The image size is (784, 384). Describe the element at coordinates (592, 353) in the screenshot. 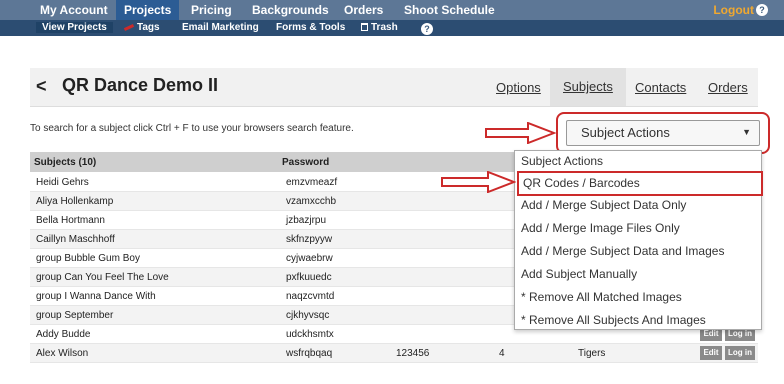

I see `subject-team: Tigers` at that location.